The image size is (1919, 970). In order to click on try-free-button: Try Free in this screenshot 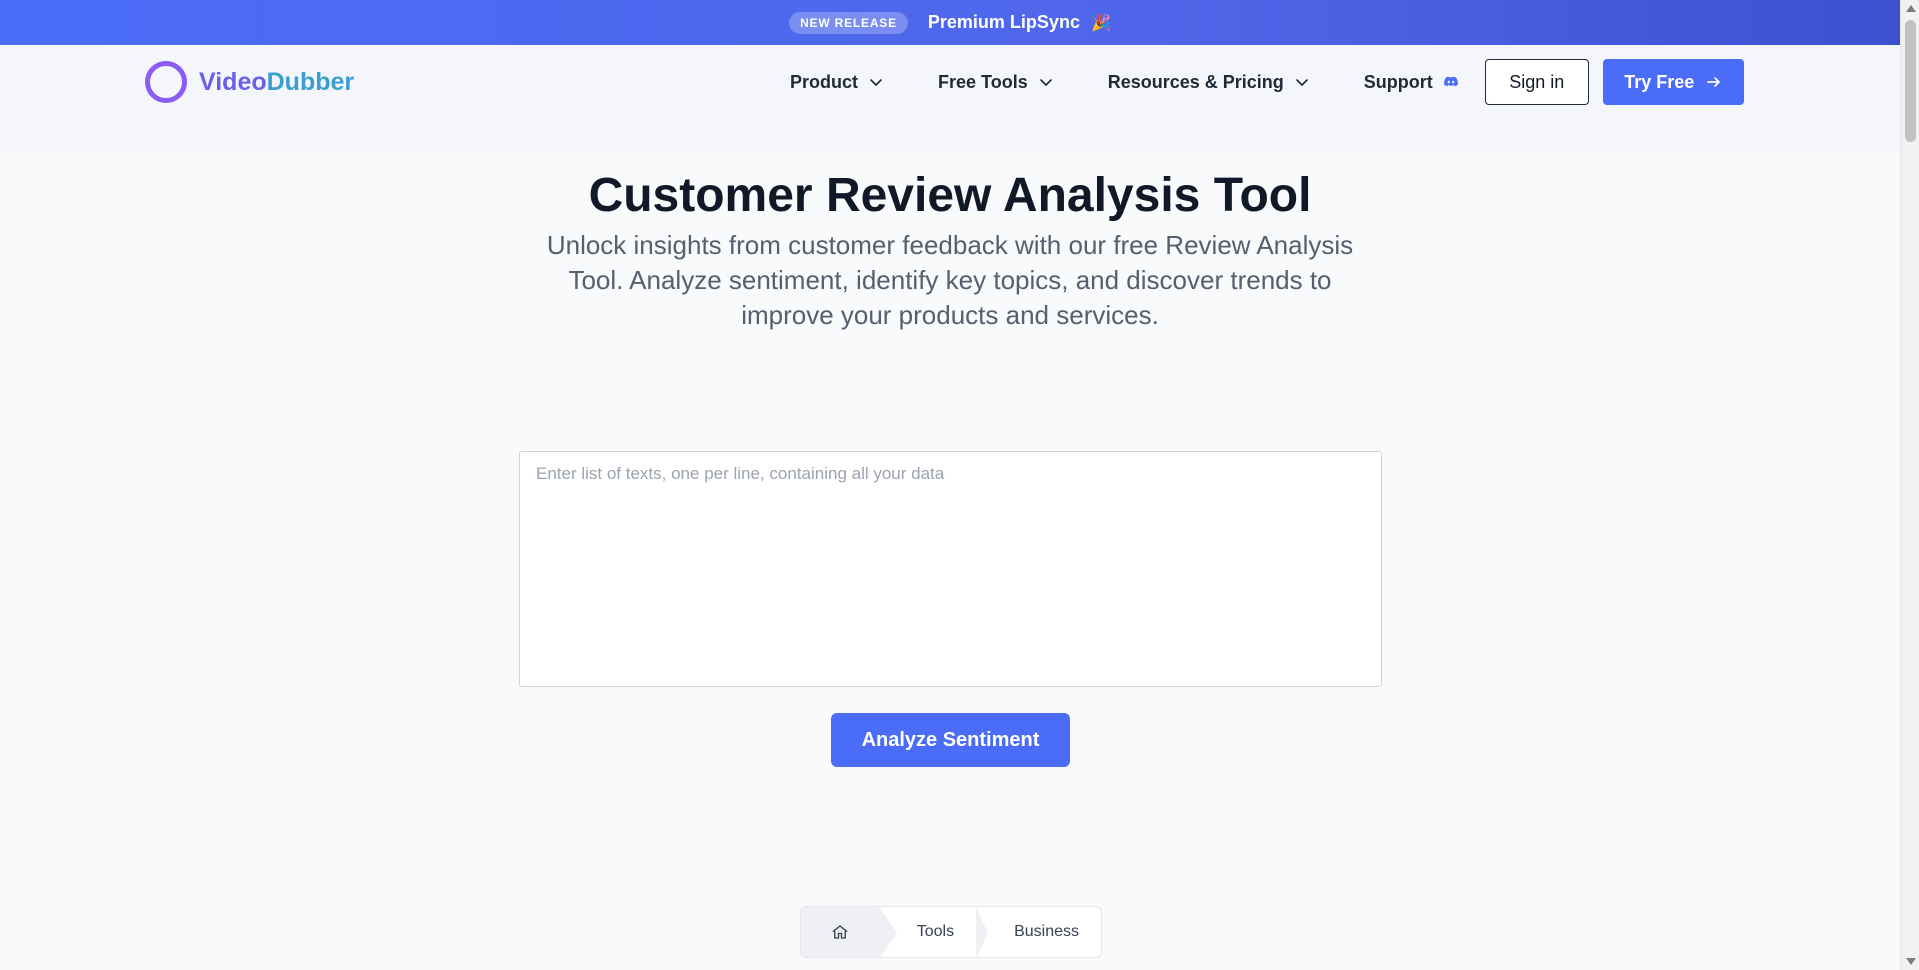, I will do `click(1673, 82)`.